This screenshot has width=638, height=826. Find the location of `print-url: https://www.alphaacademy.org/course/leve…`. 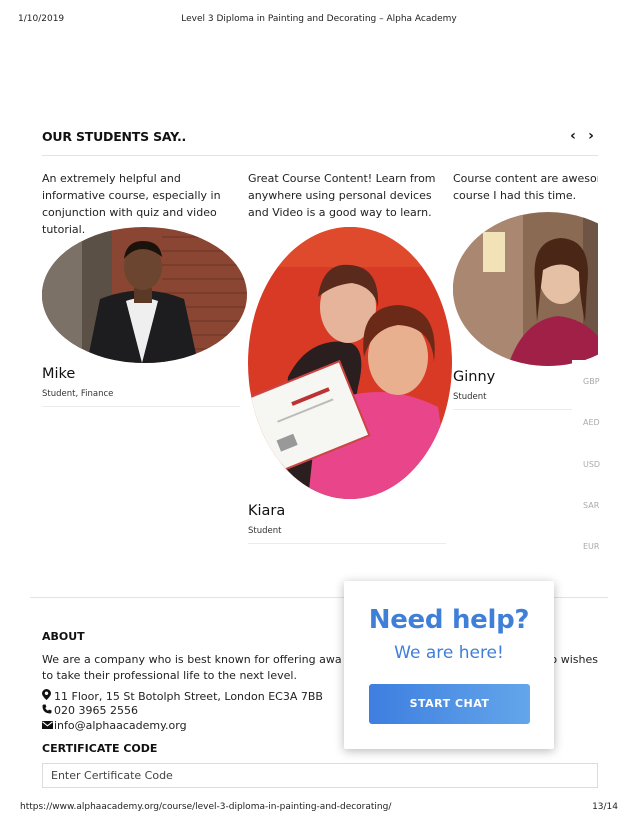

print-url: https://www.alphaacademy.org/course/leve… is located at coordinates (206, 807).